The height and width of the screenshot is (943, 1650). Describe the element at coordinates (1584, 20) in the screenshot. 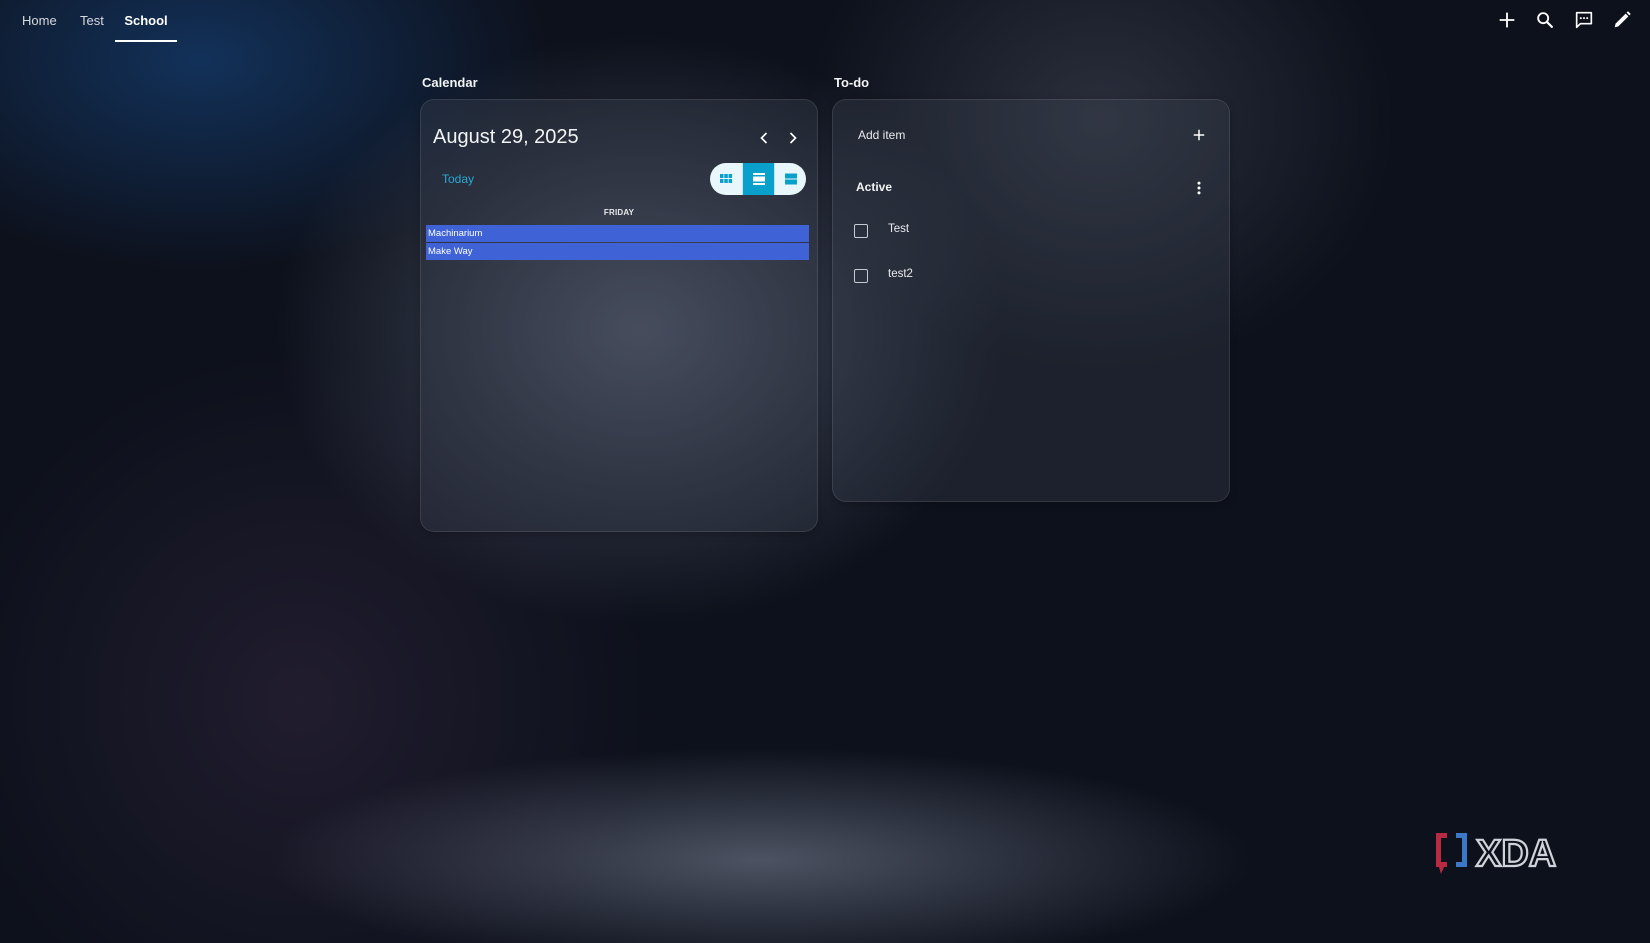

I see `chat-icon` at that location.